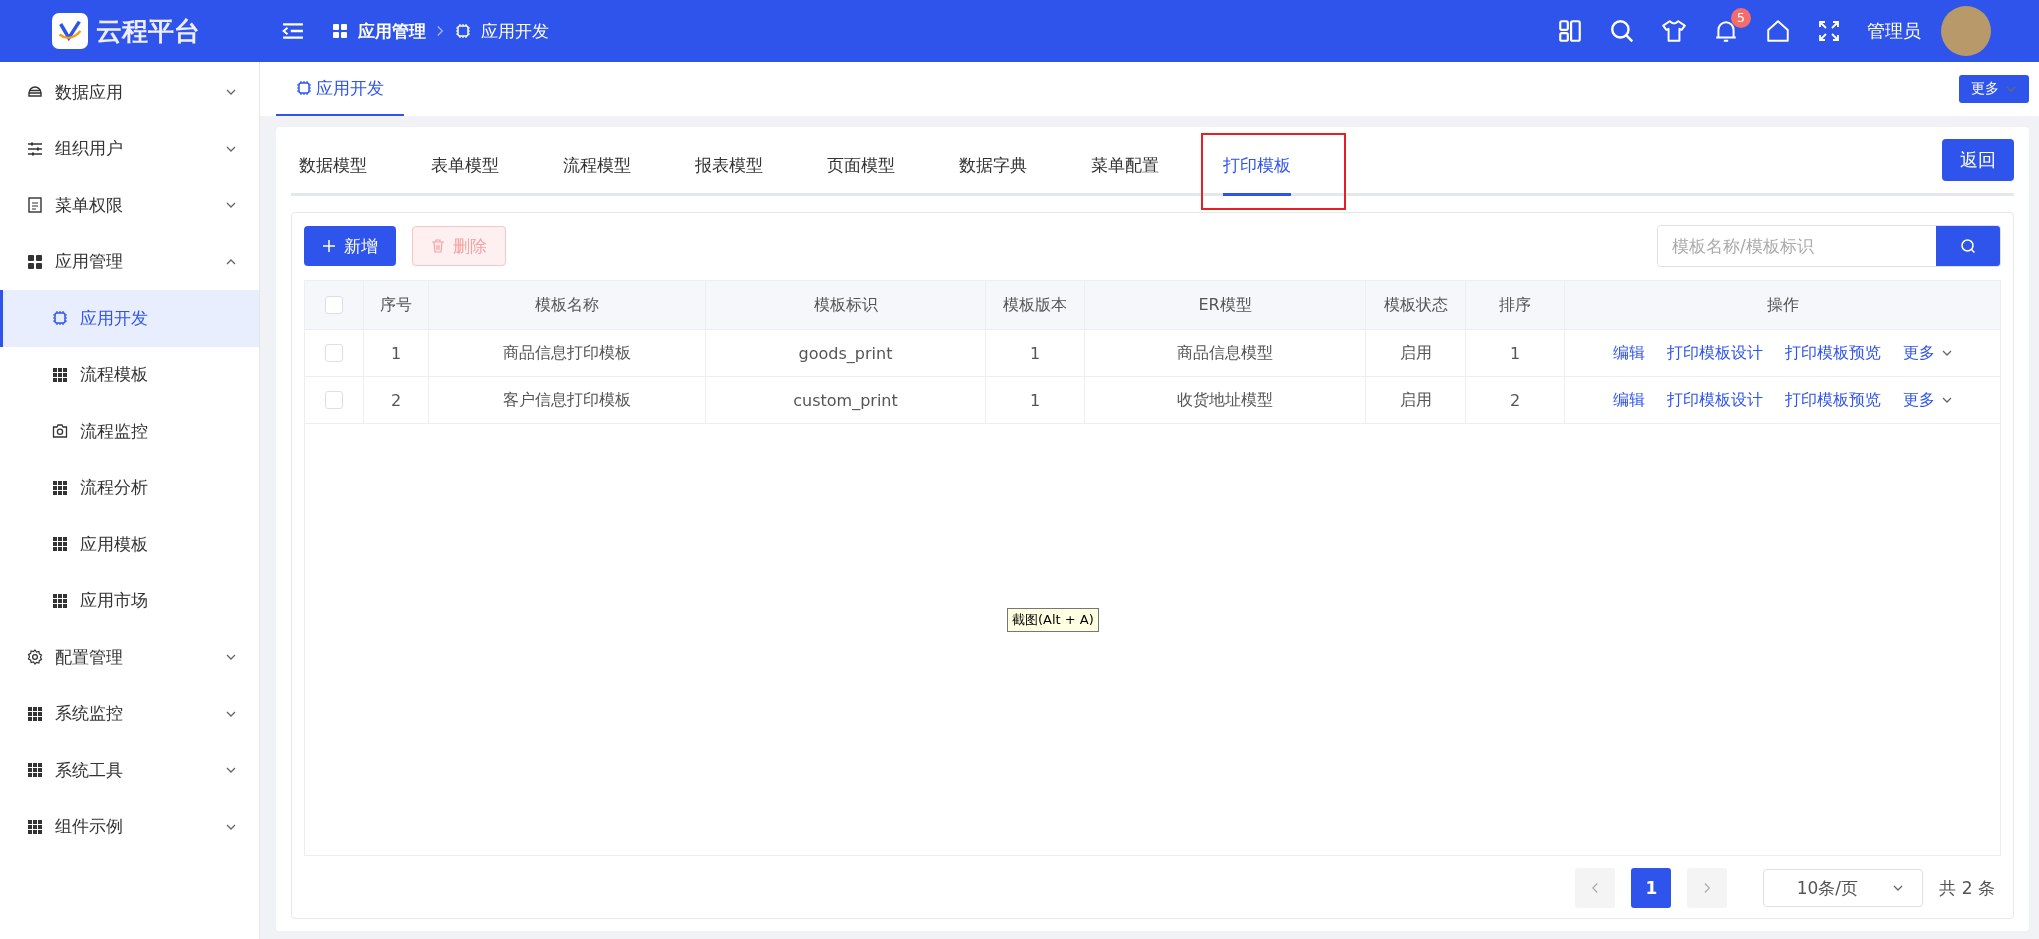 The height and width of the screenshot is (939, 2039). I want to click on breadcrumb-item: 应用管理, so click(392, 31).